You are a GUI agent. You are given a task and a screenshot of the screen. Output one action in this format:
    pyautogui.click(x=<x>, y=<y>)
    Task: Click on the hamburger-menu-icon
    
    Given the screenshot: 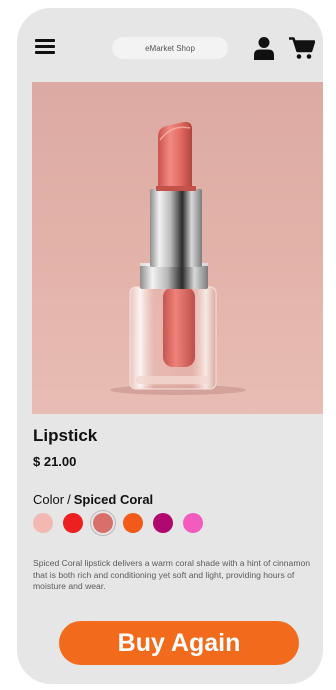 What is the action you would take?
    pyautogui.click(x=45, y=46)
    